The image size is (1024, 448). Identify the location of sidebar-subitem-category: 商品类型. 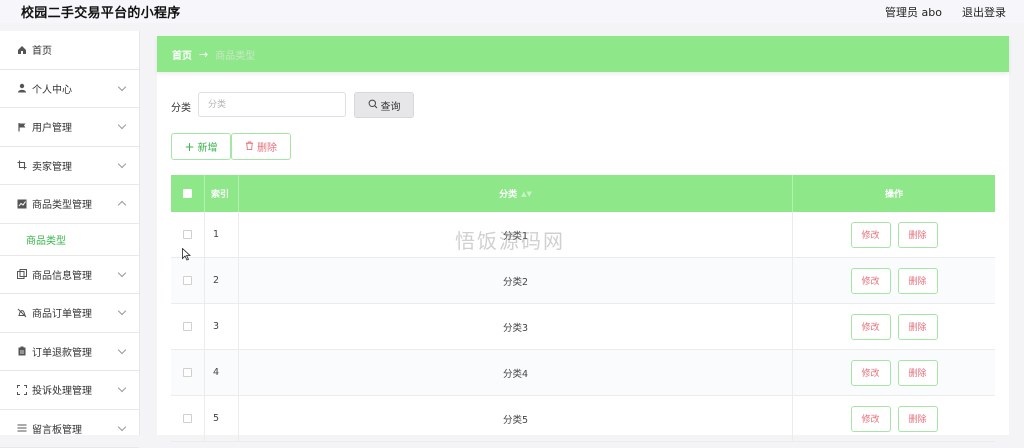
(69, 240).